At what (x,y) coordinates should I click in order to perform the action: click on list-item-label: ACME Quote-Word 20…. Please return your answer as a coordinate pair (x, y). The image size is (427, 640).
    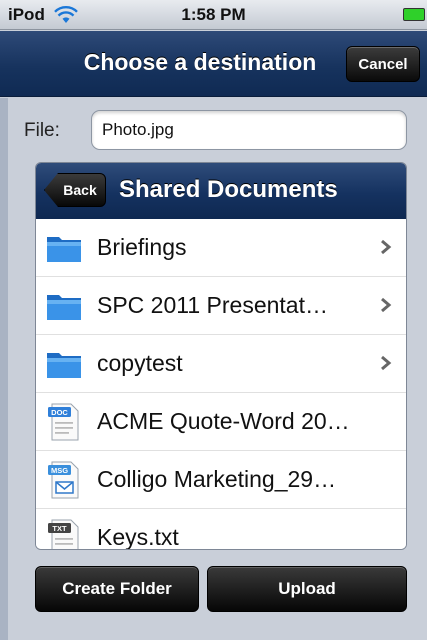
    Looking at the image, I should click on (223, 421).